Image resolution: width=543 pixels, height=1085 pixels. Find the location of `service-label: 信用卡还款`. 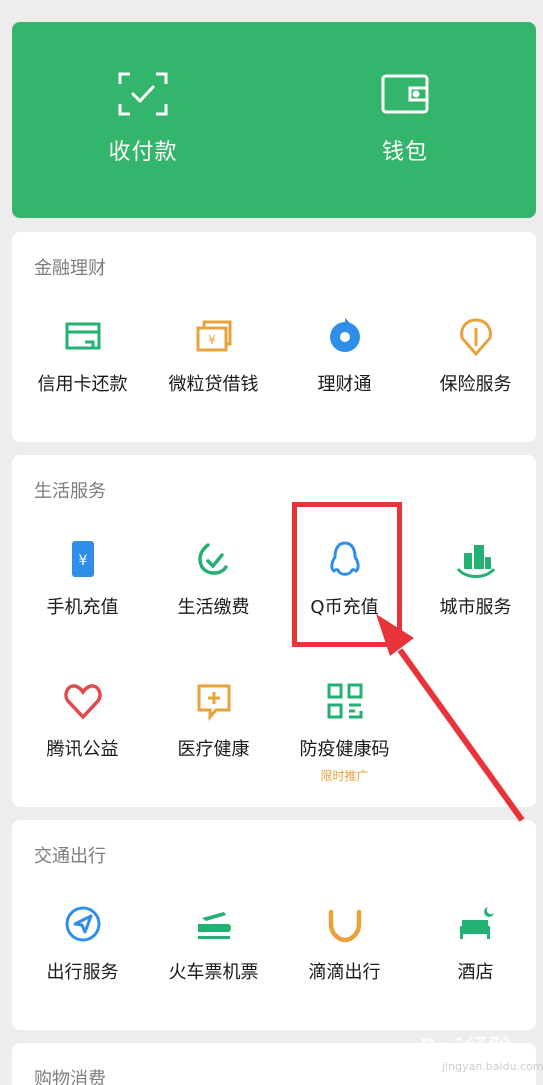

service-label: 信用卡还款 is located at coordinates (82, 384).